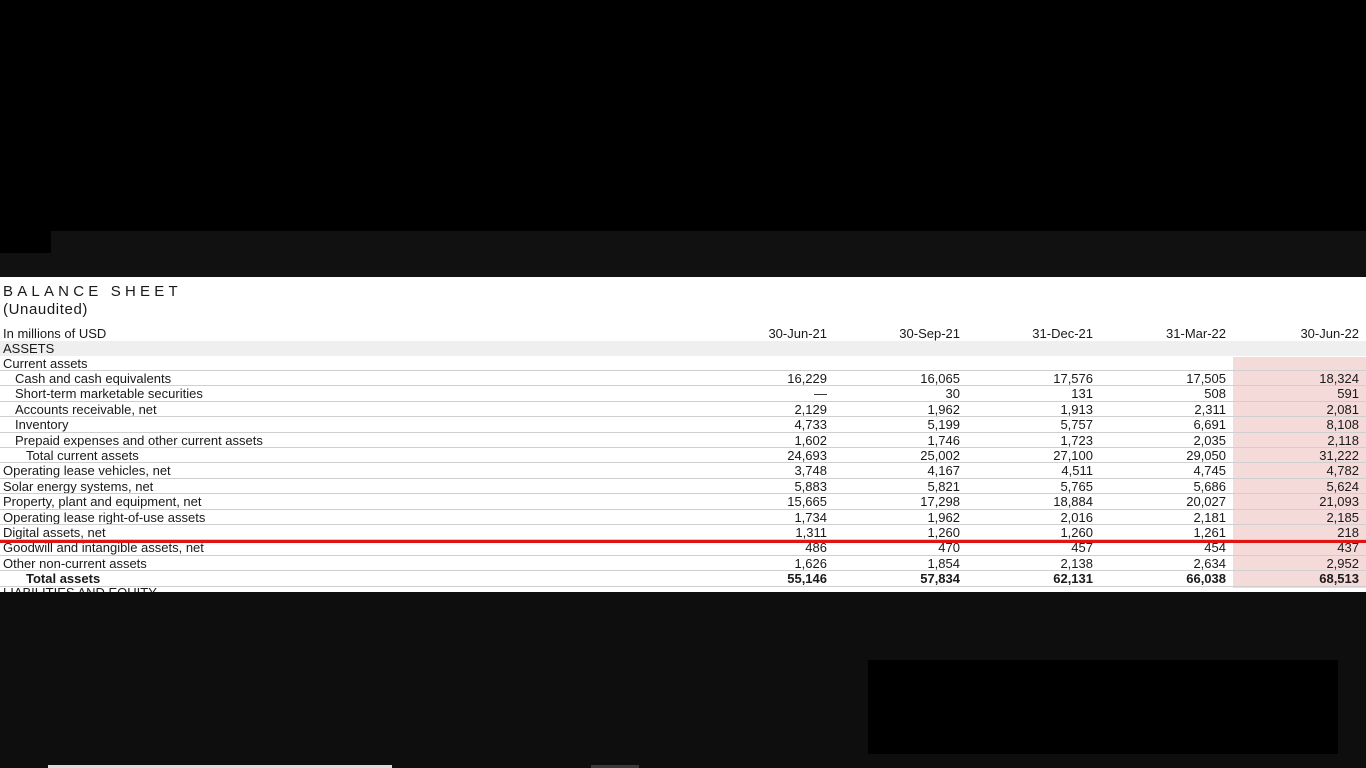 This screenshot has height=768, width=1366. I want to click on row-value: 4,733, so click(810, 424).